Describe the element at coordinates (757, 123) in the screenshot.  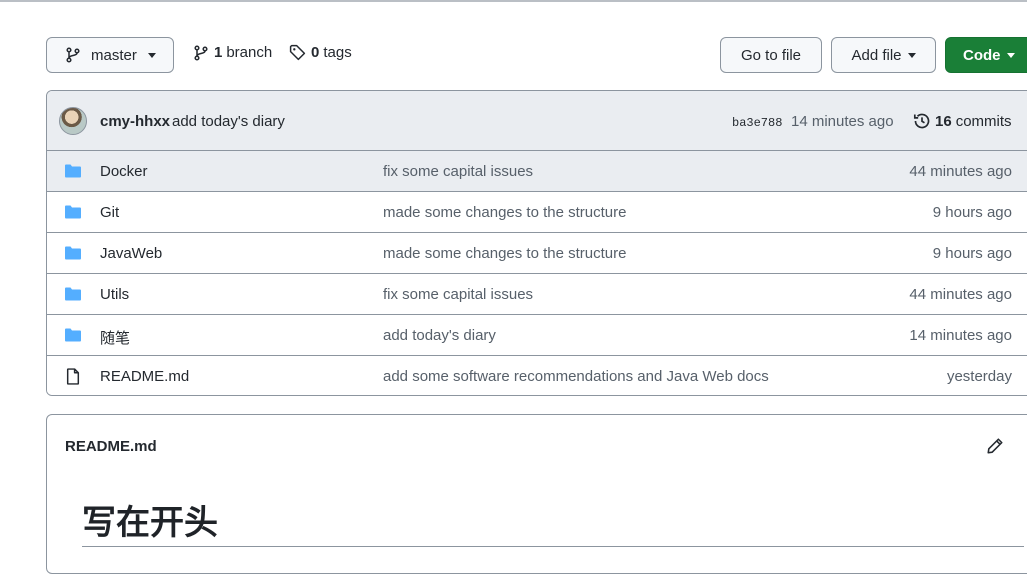
I see `commit-sha: ba3e788` at that location.